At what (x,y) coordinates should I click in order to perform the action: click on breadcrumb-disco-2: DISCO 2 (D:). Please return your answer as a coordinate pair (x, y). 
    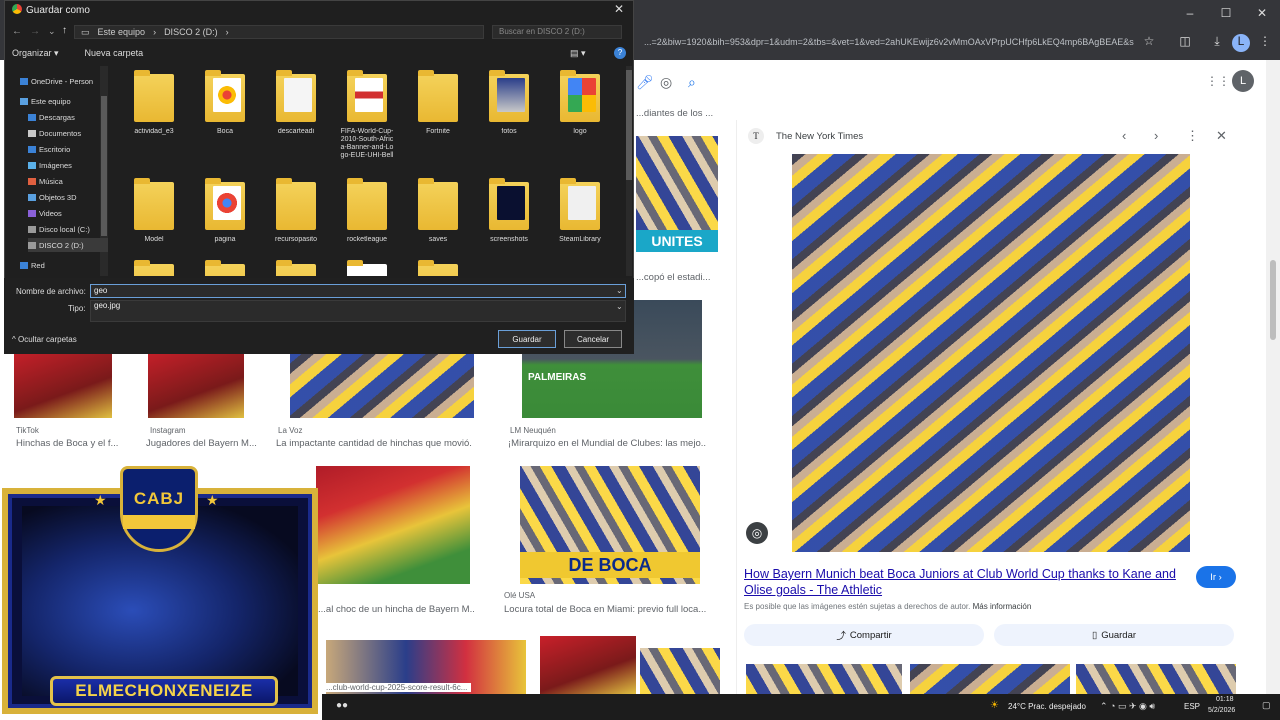
    Looking at the image, I should click on (191, 32).